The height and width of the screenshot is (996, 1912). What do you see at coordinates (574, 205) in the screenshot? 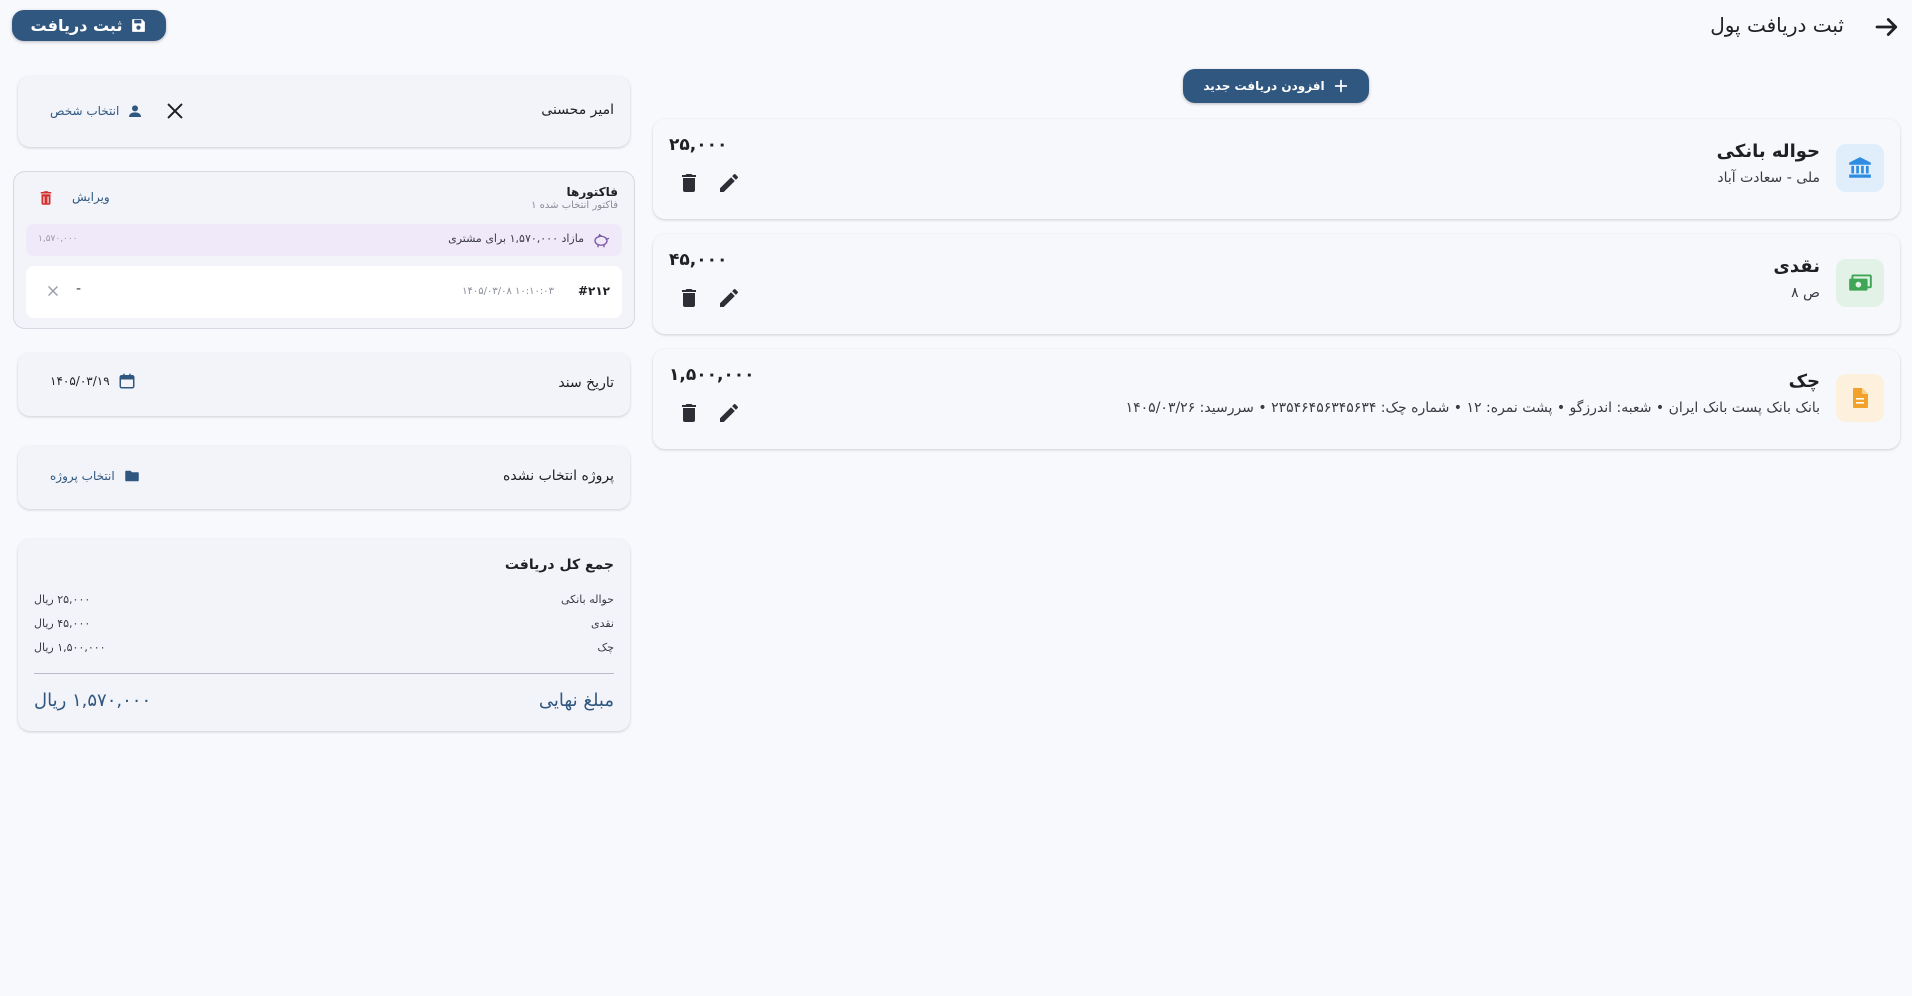
I see `invoices-subtitle: ۱ فاکتور انتخاب شده` at bounding box center [574, 205].